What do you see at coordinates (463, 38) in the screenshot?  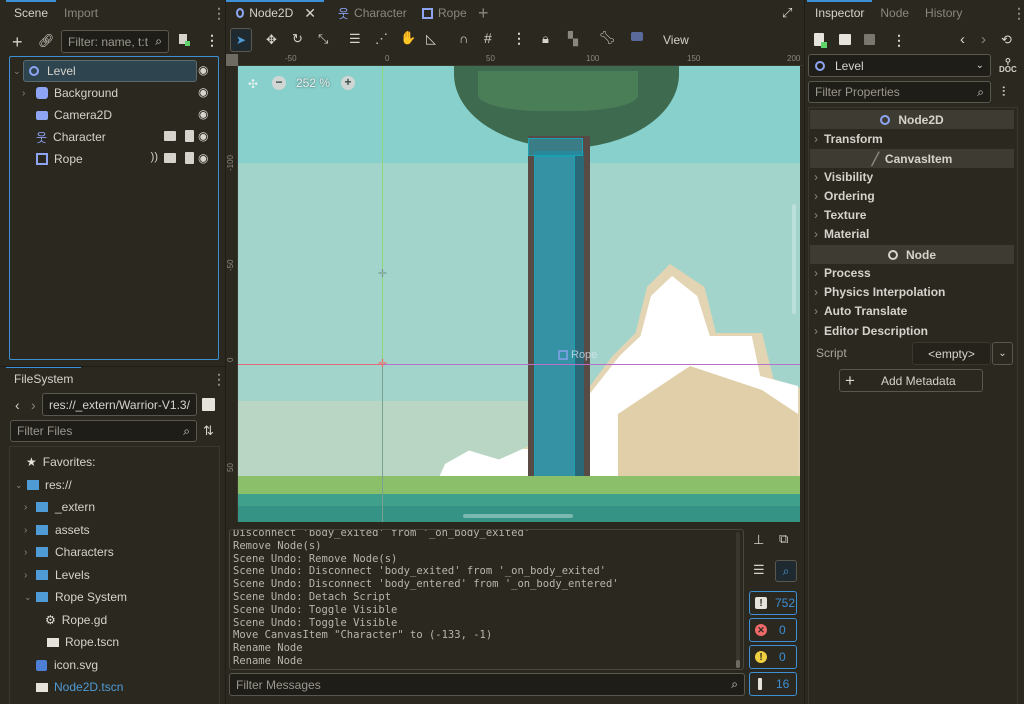 I see `smart-snap-icon: ∩` at bounding box center [463, 38].